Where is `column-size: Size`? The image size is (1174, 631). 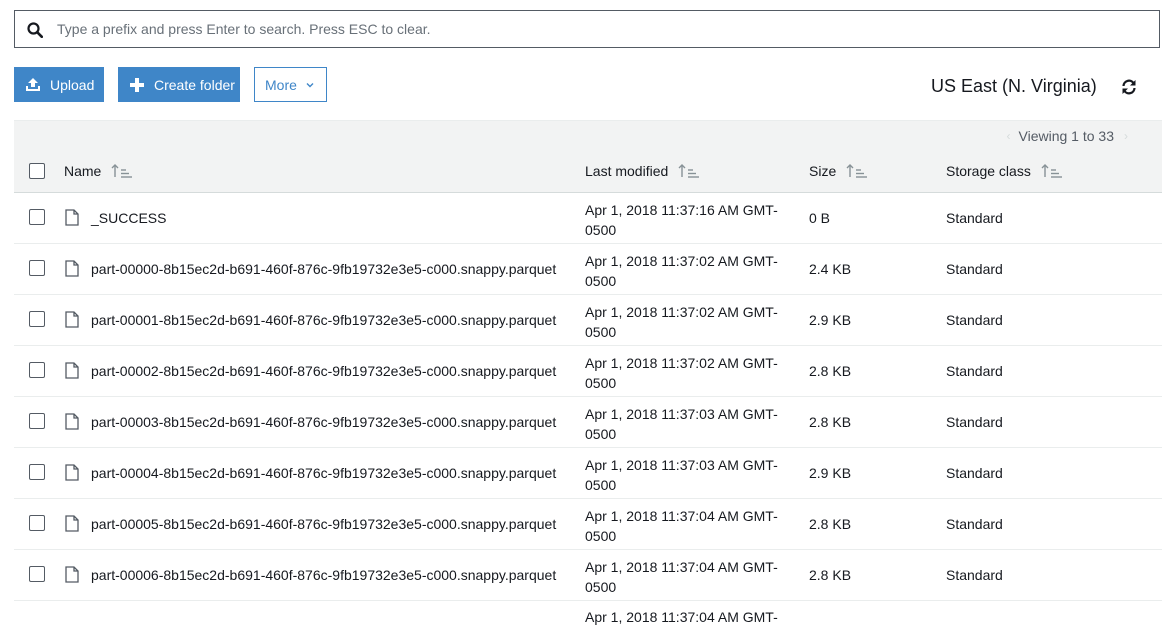 column-size: Size is located at coordinates (823, 171).